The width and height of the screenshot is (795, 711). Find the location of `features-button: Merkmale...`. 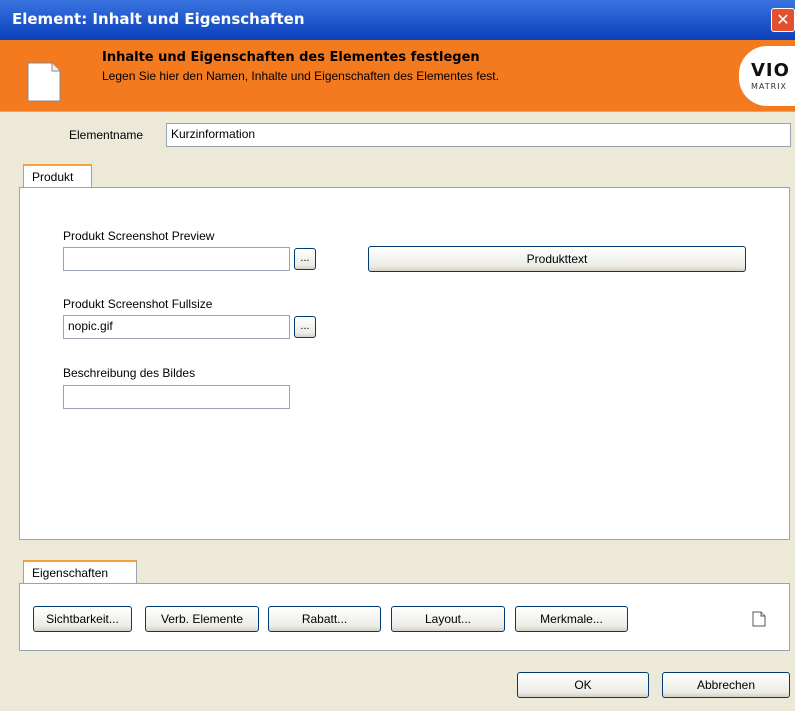

features-button: Merkmale... is located at coordinates (571, 619).